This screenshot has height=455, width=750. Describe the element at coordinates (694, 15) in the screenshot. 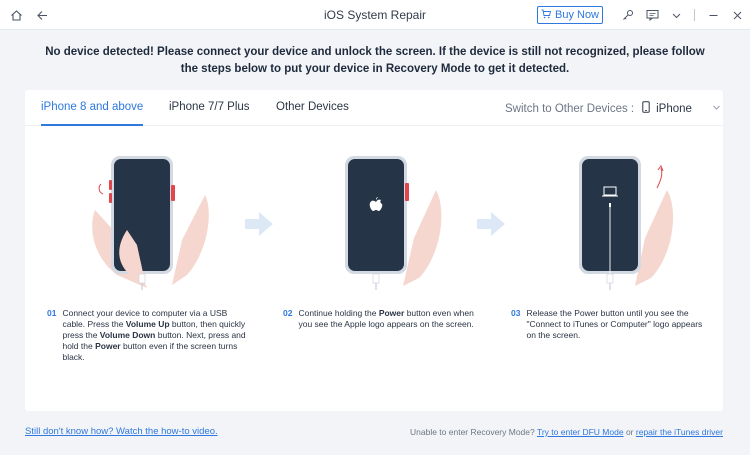

I see `title-bar-divider` at that location.